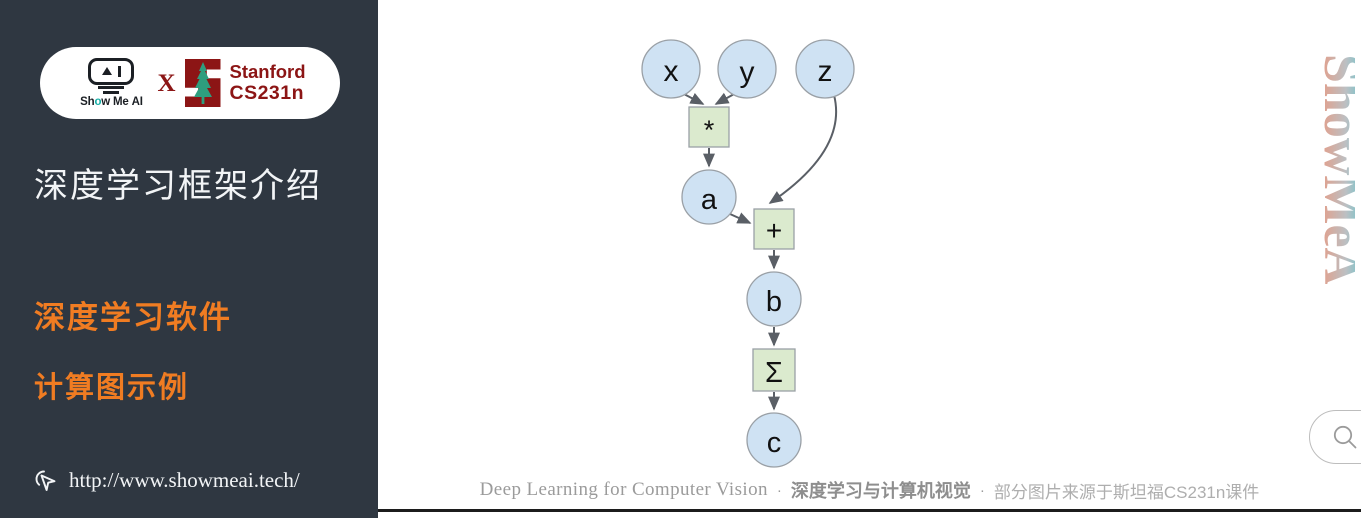  What do you see at coordinates (880, 491) in the screenshot?
I see `footer-chinese: 深度学习与计算机视觉` at bounding box center [880, 491].